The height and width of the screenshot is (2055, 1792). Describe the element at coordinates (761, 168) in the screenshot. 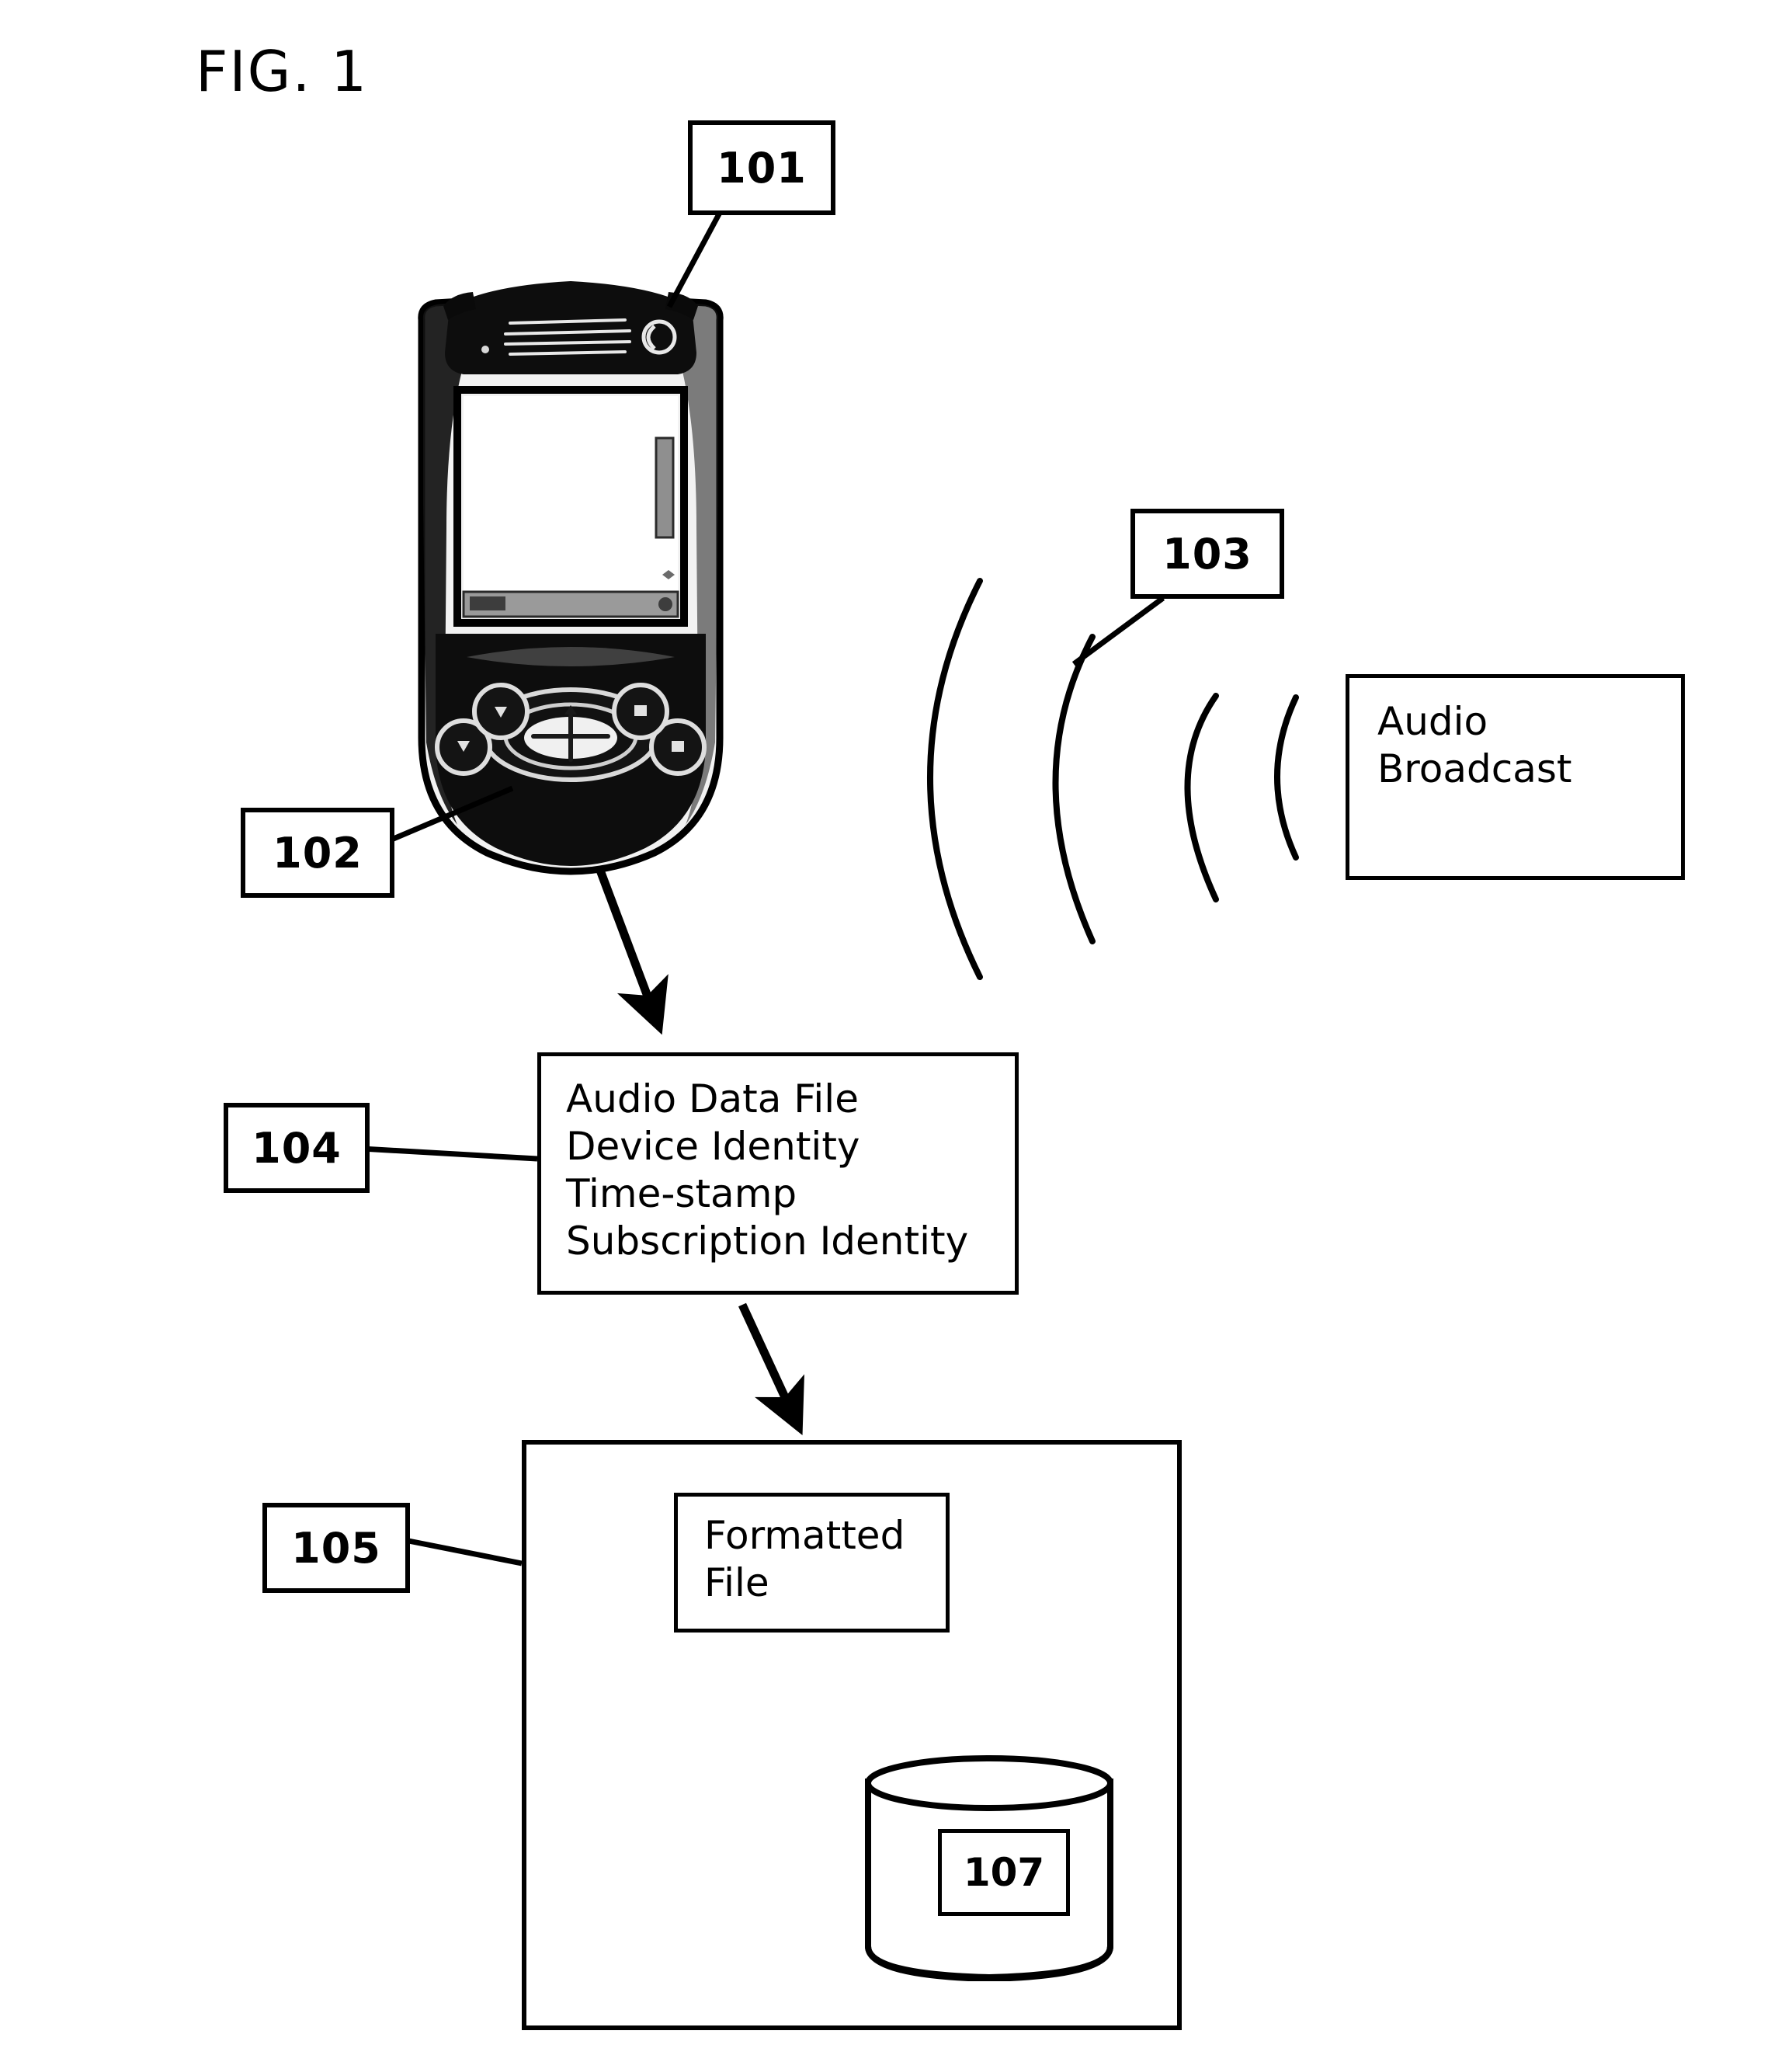

I see `reference-label-101: 101` at that location.